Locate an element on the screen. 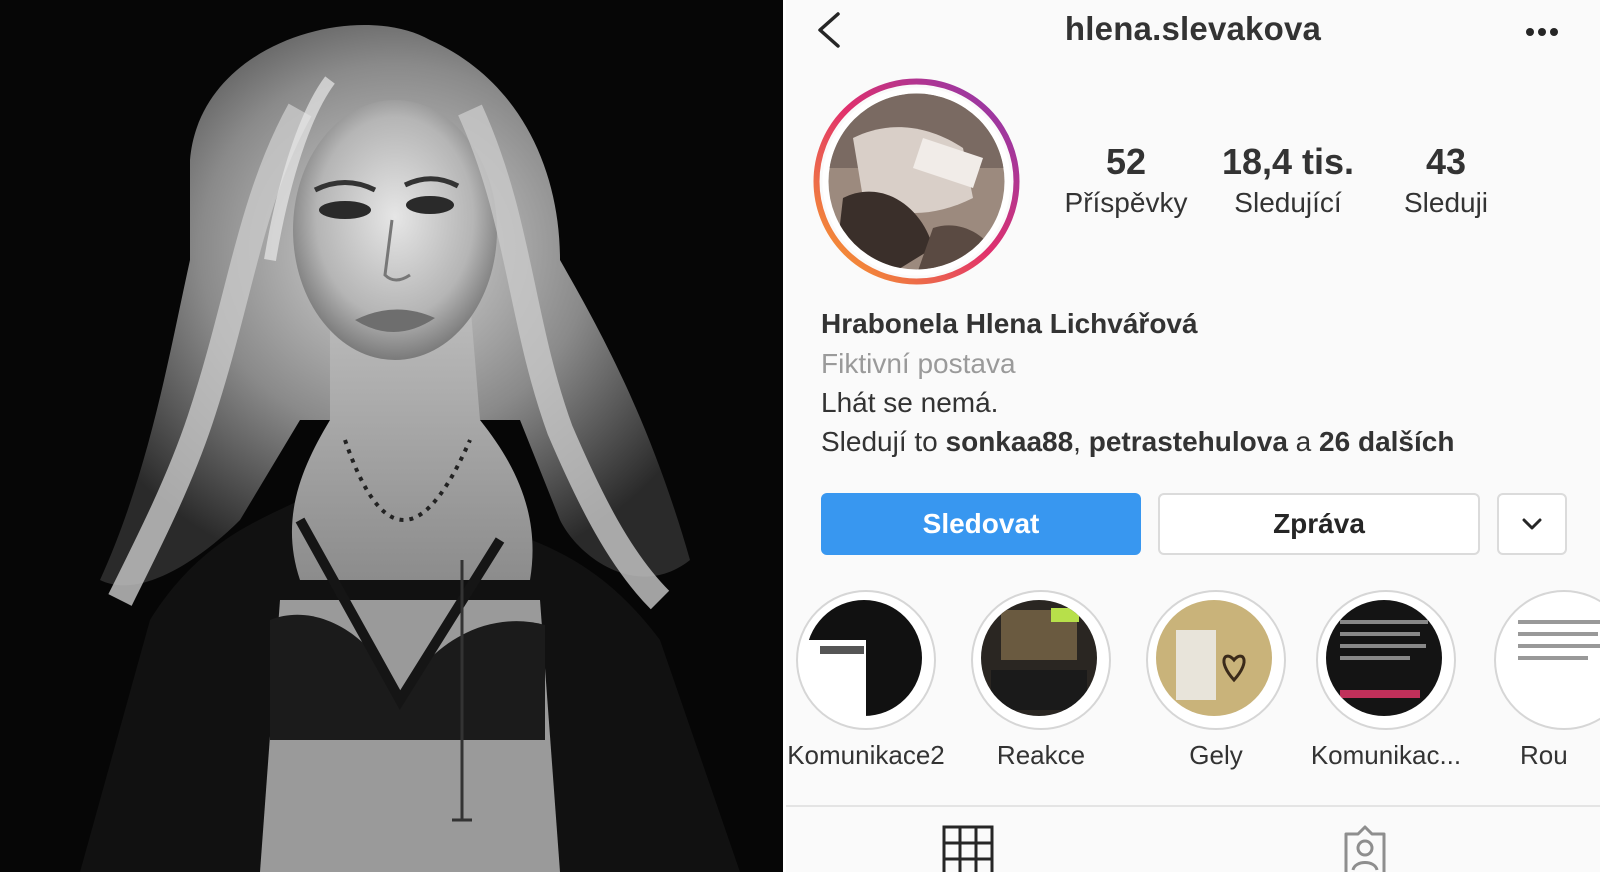 This screenshot has height=872, width=1600. followed-by-prefix: Sledují to is located at coordinates (883, 441).